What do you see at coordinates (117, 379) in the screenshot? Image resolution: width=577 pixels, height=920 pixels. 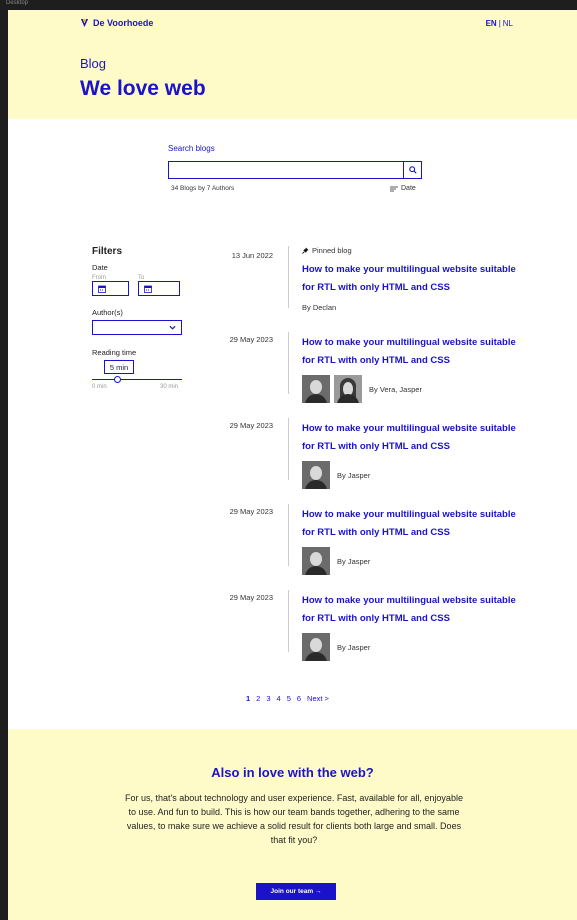 I see `slider-handle` at bounding box center [117, 379].